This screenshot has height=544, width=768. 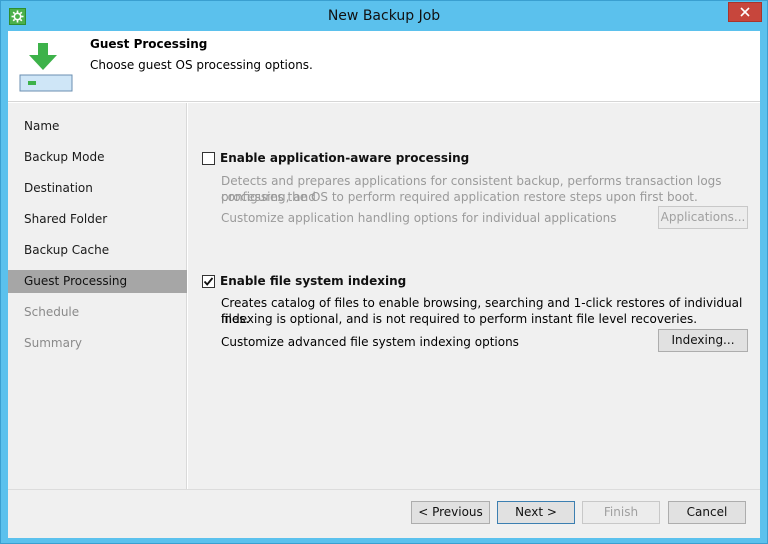 I want to click on header-title: Guest Processing, so click(x=149, y=44).